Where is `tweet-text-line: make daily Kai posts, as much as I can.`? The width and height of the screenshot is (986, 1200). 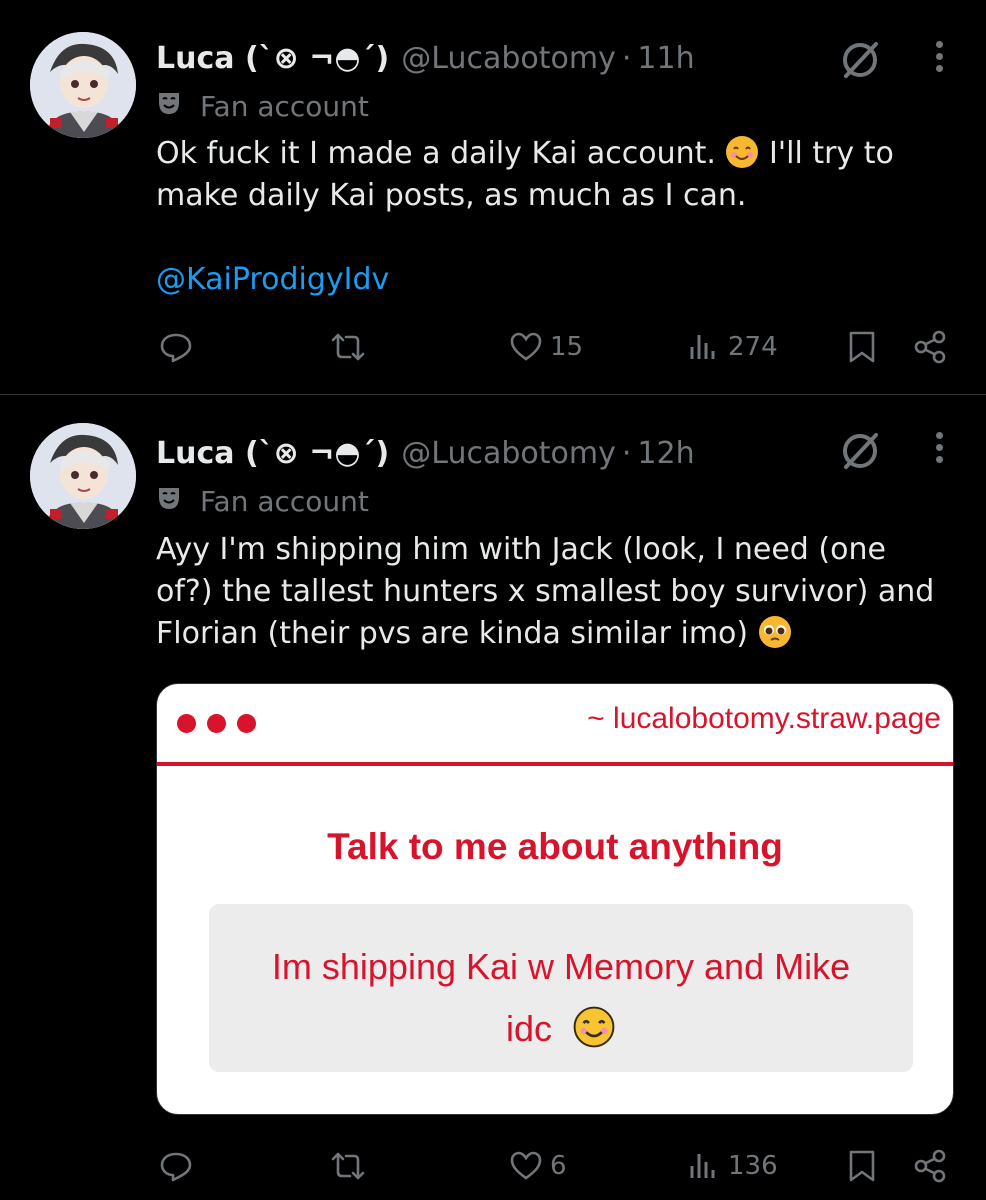
tweet-text-line: make daily Kai posts, as much as I can. is located at coordinates (451, 195).